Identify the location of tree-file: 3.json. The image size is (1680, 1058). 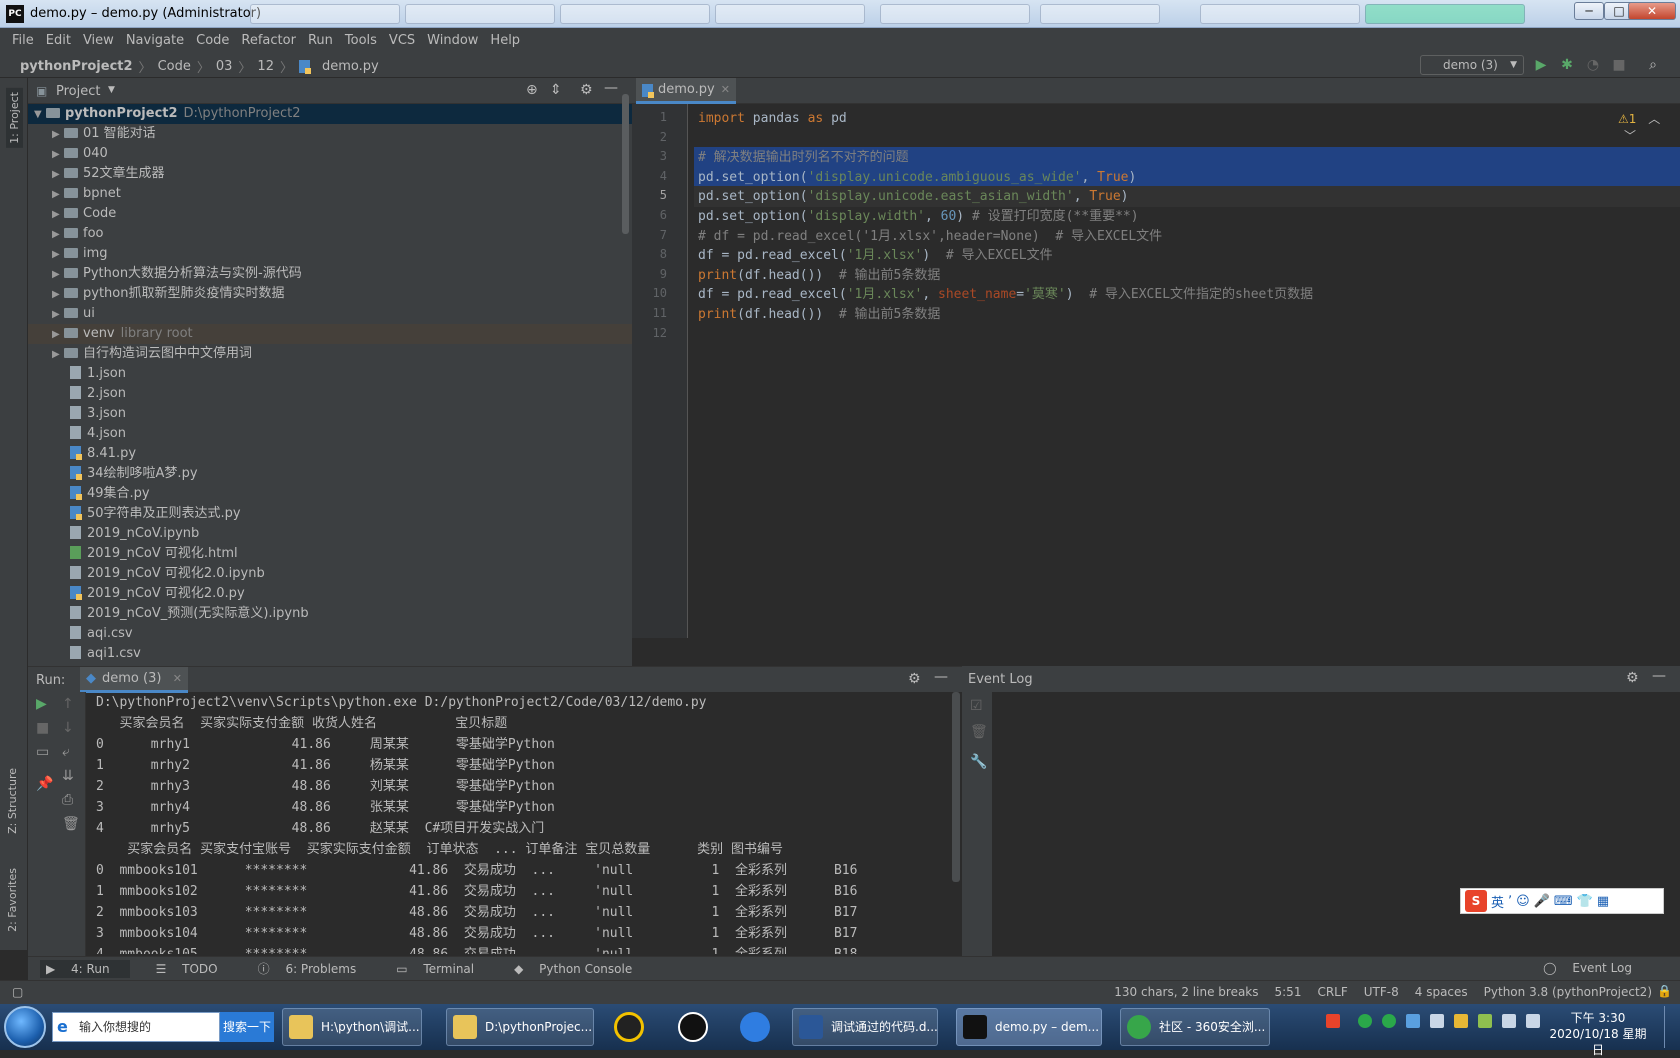
(330, 414).